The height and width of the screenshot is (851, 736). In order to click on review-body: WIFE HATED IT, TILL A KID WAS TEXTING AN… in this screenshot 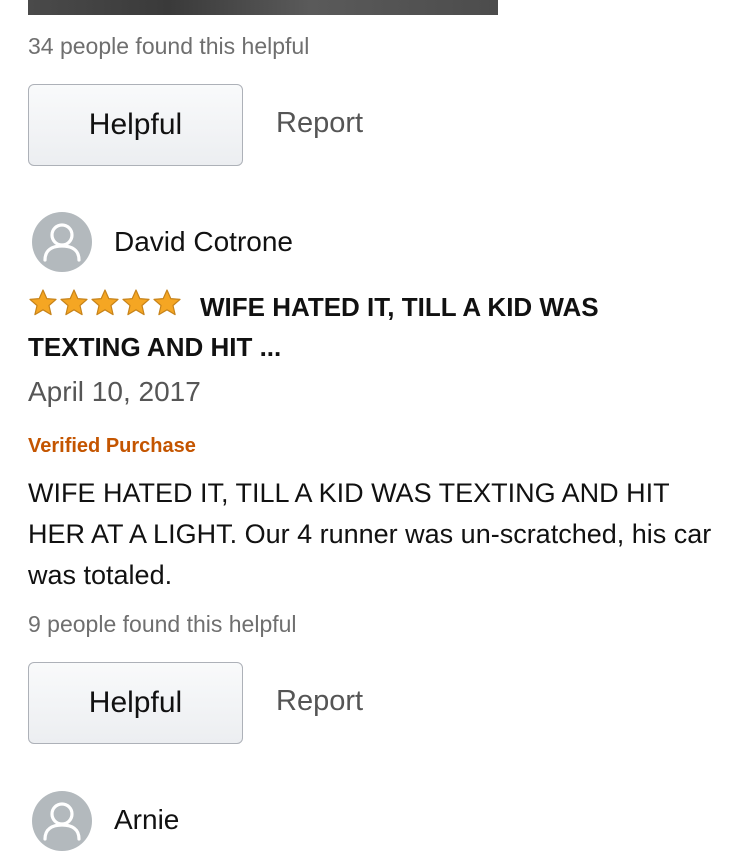, I will do `click(370, 534)`.